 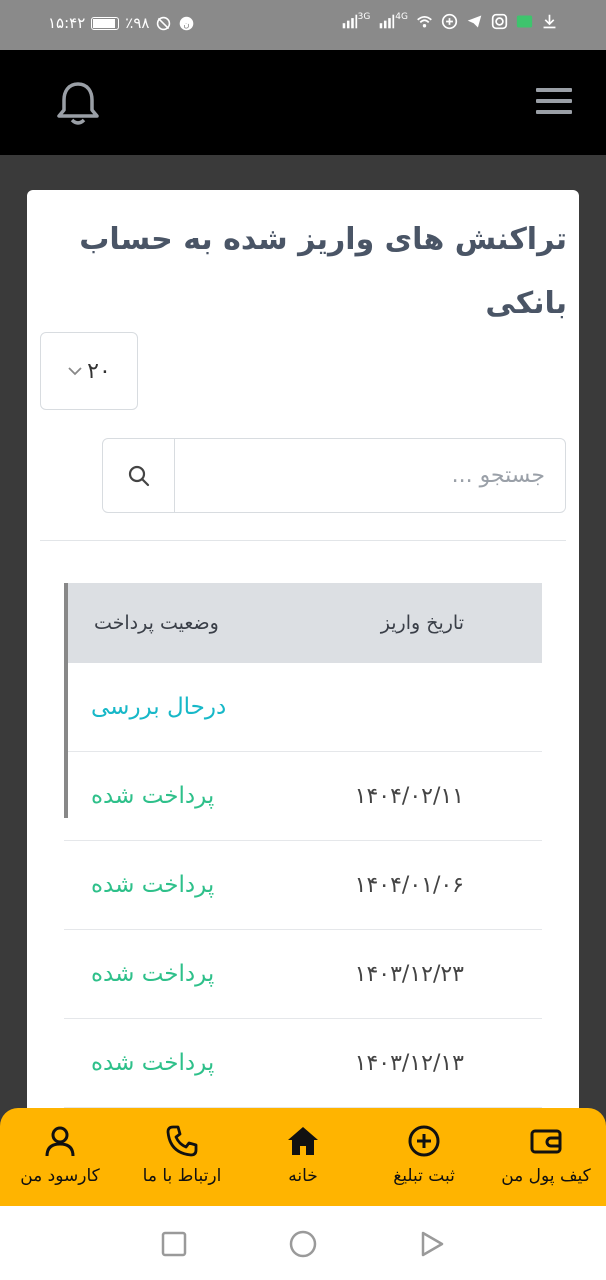 I want to click on mute-icon, so click(x=164, y=23).